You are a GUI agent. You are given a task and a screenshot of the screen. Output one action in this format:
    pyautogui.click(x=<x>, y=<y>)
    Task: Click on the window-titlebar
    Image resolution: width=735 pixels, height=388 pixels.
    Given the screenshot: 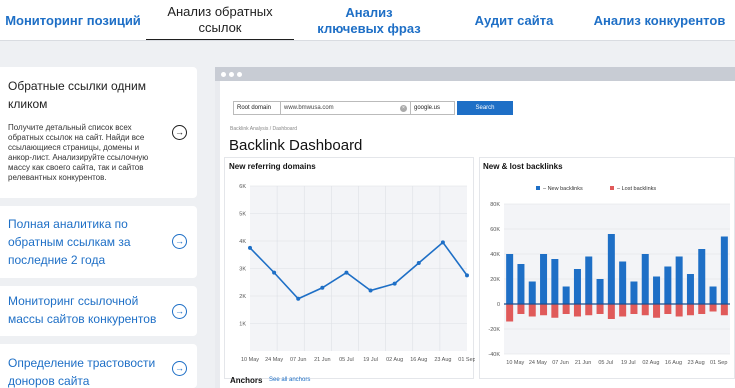 What is the action you would take?
    pyautogui.click(x=475, y=74)
    